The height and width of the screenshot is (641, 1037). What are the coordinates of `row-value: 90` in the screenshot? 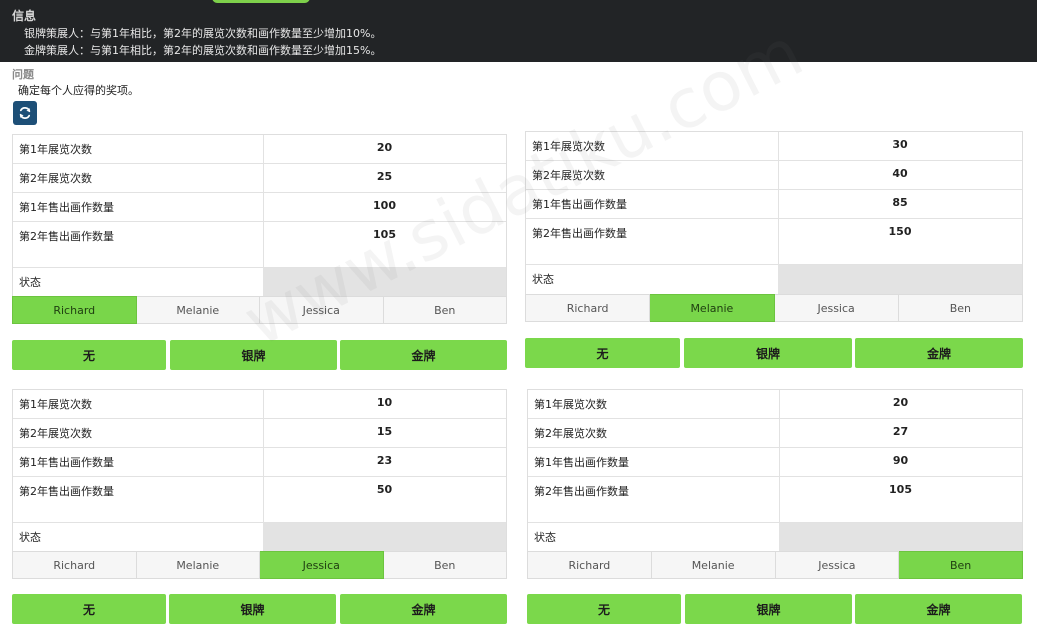 It's located at (900, 460).